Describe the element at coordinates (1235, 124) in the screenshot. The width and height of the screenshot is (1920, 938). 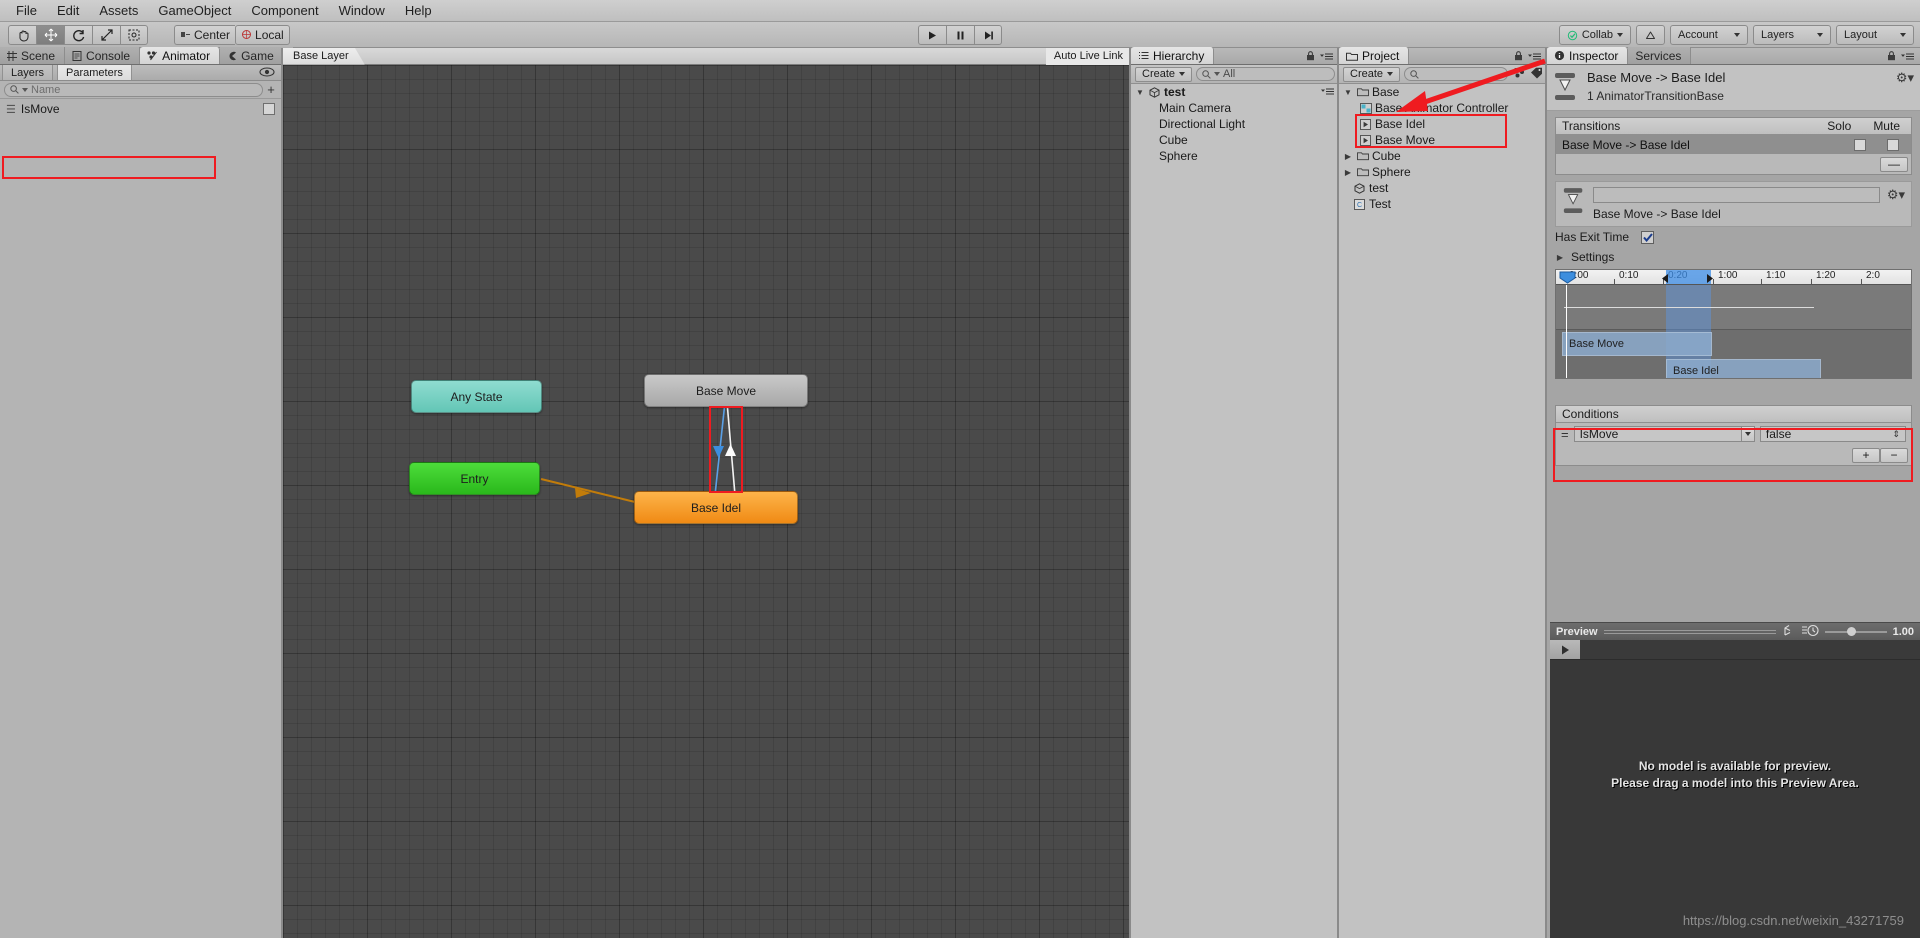
I see `hierarchy-item-directional-light: Directional Light` at that location.